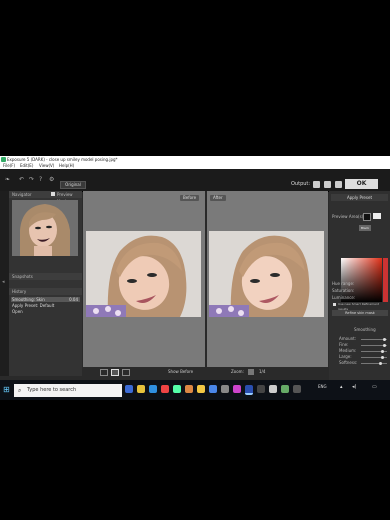  Describe the element at coordinates (201, 389) in the screenshot. I see `chrome-icon` at that location.